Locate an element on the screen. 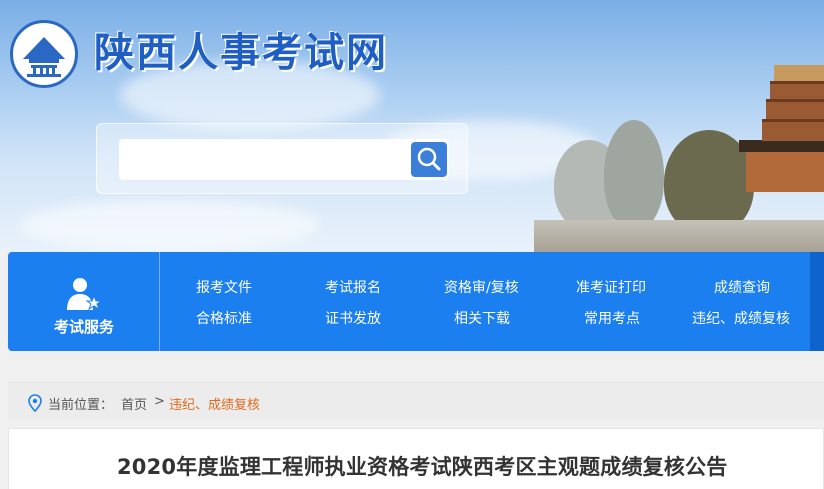 The width and height of the screenshot is (824, 489). pagoda-scene-image is located at coordinates (679, 156).